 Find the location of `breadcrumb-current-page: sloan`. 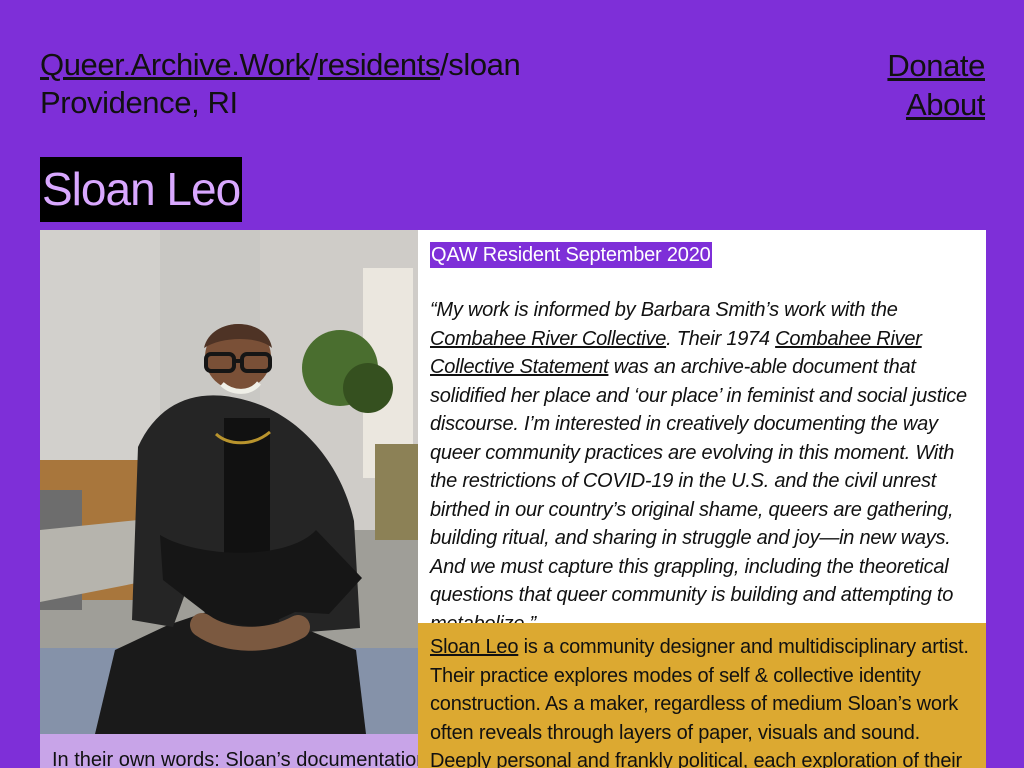

breadcrumb-current-page: sloan is located at coordinates (484, 64).